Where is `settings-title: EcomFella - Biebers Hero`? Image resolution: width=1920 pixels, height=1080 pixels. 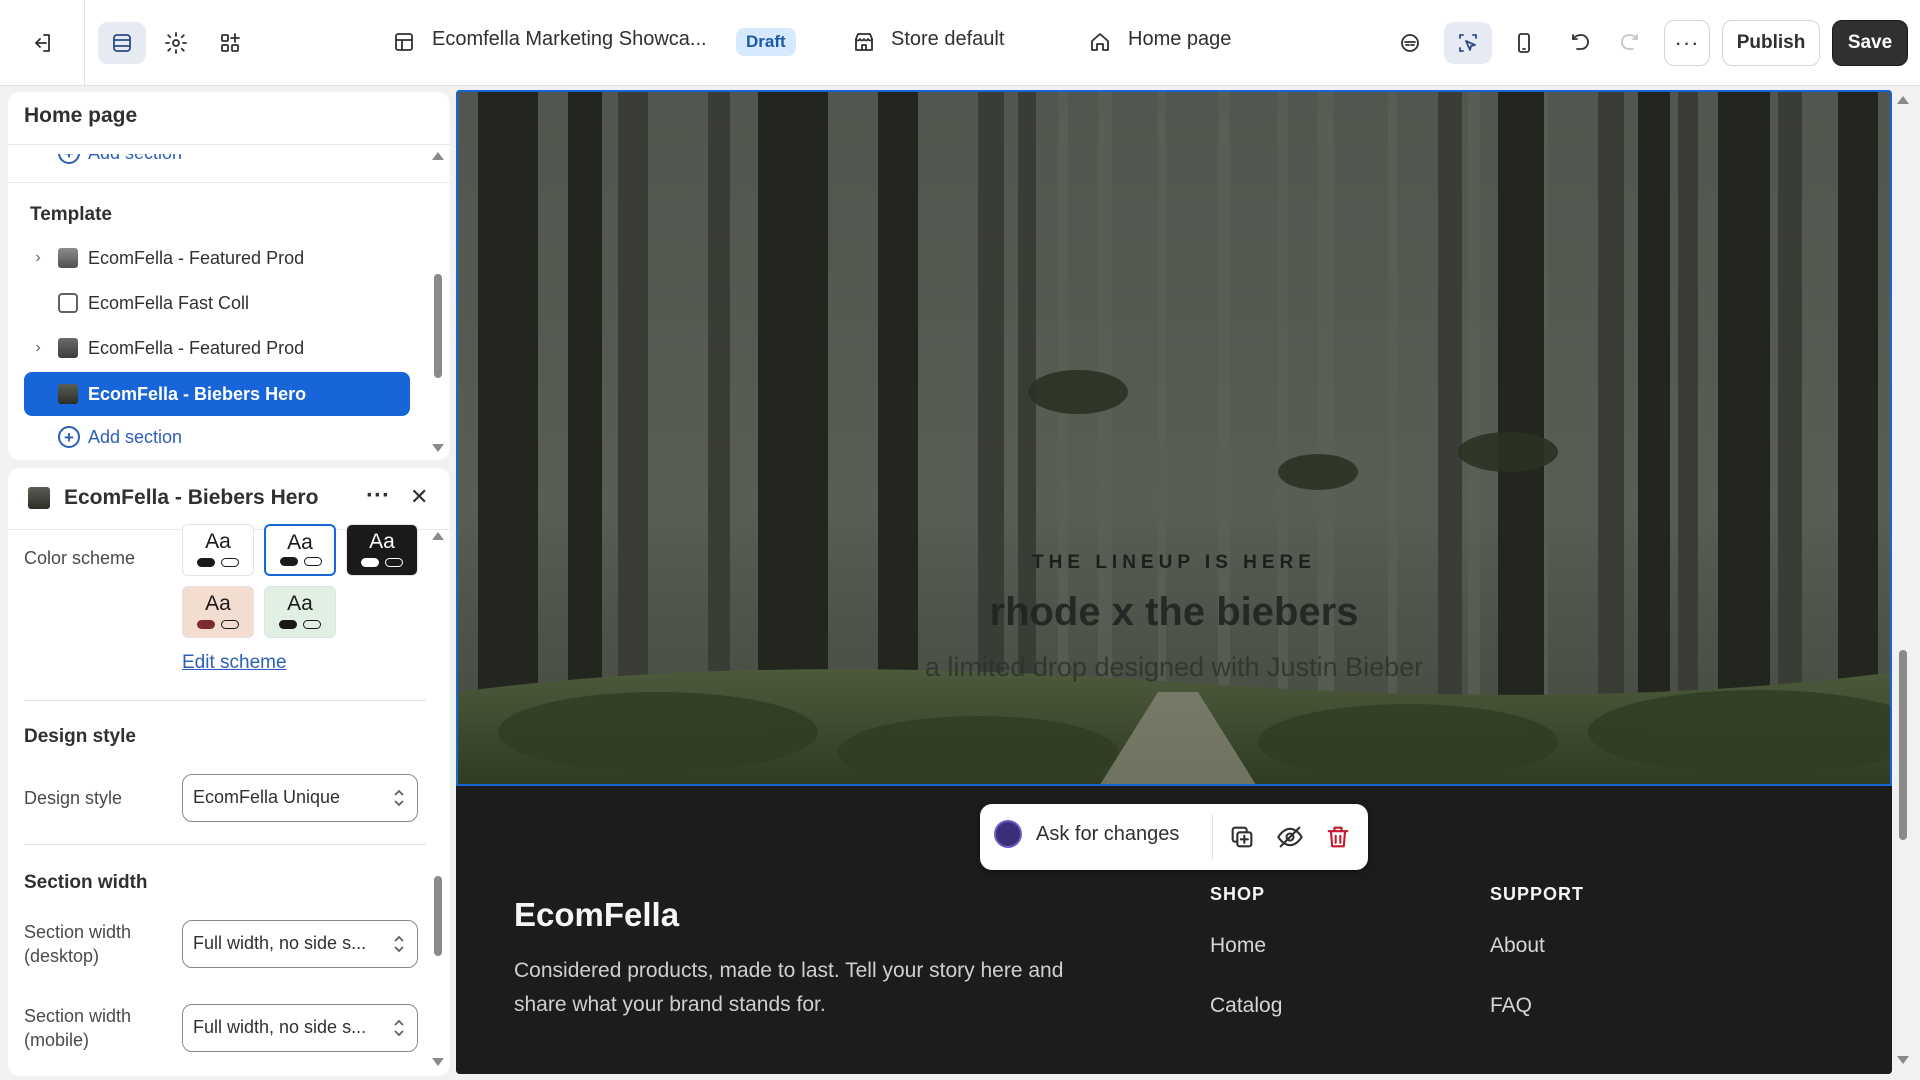 settings-title: EcomFella - Biebers Hero is located at coordinates (191, 497).